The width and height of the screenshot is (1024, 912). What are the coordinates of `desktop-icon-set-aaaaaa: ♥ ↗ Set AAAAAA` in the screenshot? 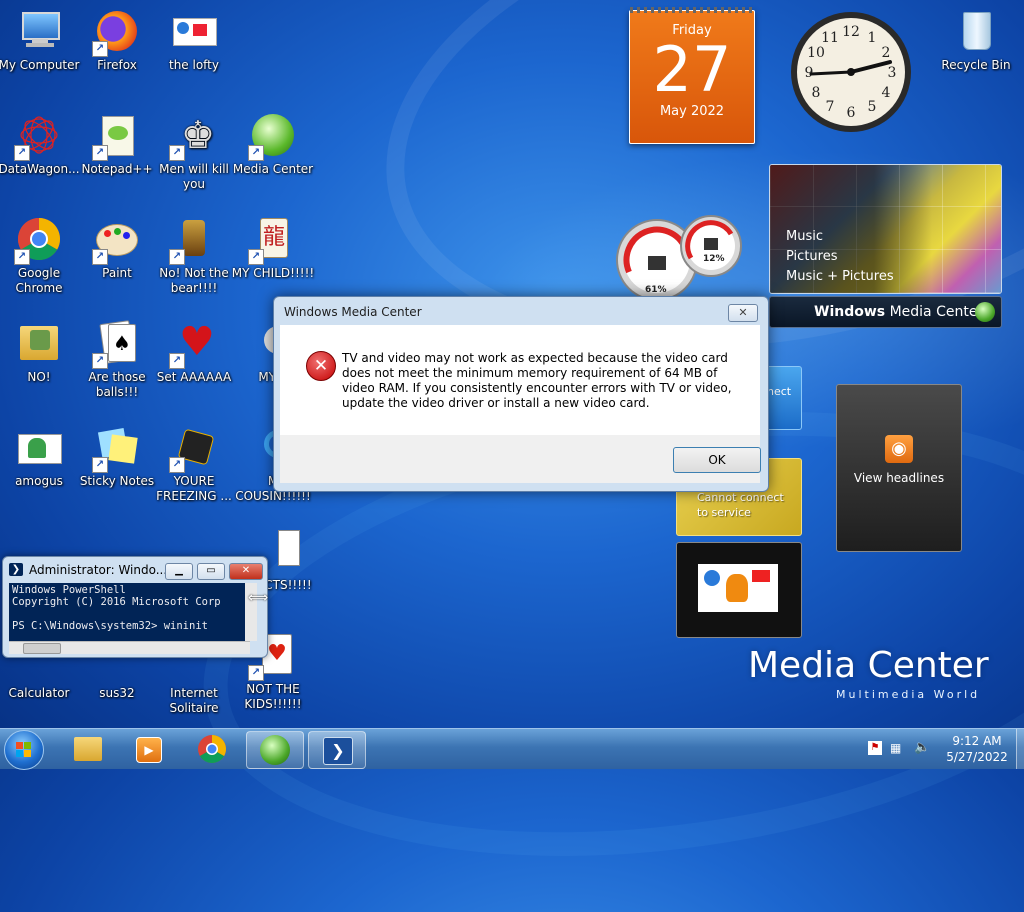 It's located at (194, 352).